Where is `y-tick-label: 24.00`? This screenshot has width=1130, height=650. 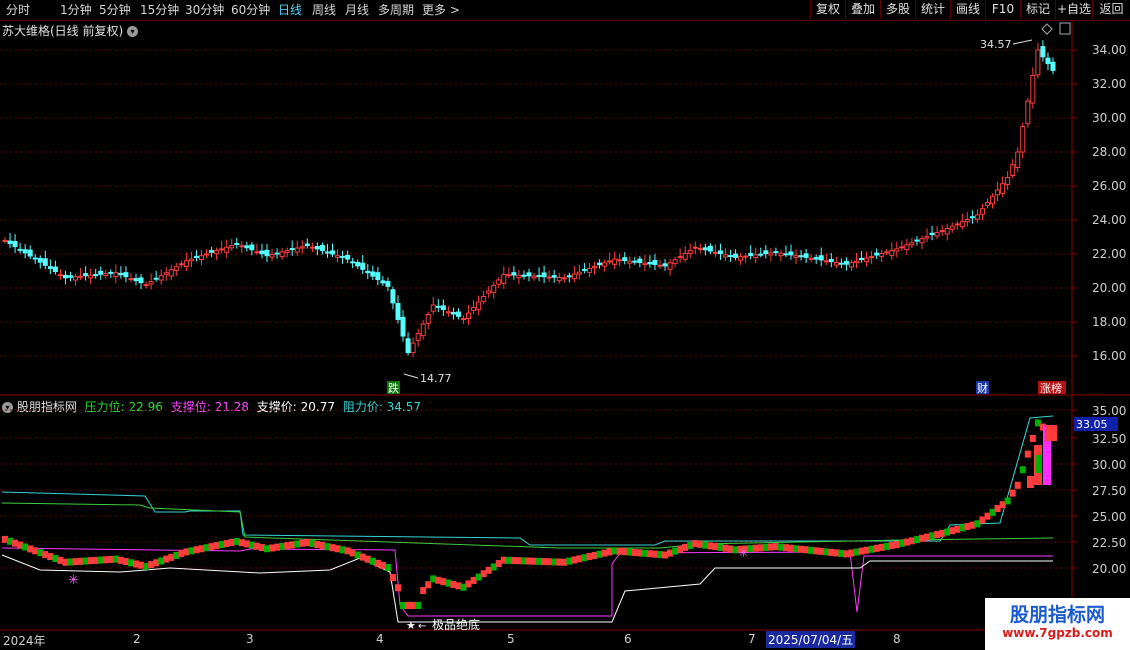 y-tick-label: 24.00 is located at coordinates (1109, 220).